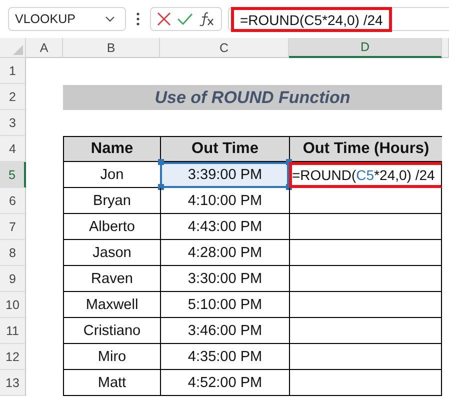 This screenshot has width=449, height=402. Describe the element at coordinates (111, 149) in the screenshot. I see `column-heading: Name` at that location.